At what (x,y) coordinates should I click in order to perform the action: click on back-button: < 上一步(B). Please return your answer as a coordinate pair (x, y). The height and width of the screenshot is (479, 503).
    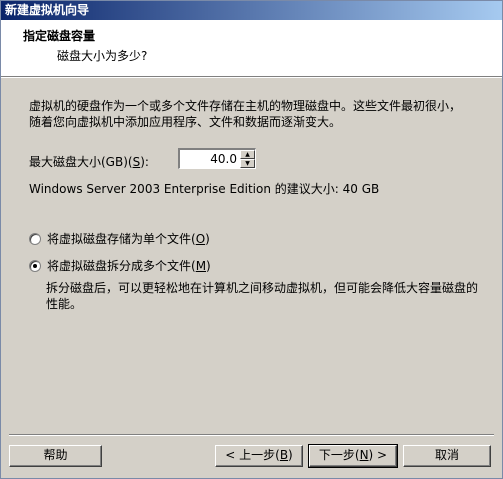
    Looking at the image, I should click on (259, 456).